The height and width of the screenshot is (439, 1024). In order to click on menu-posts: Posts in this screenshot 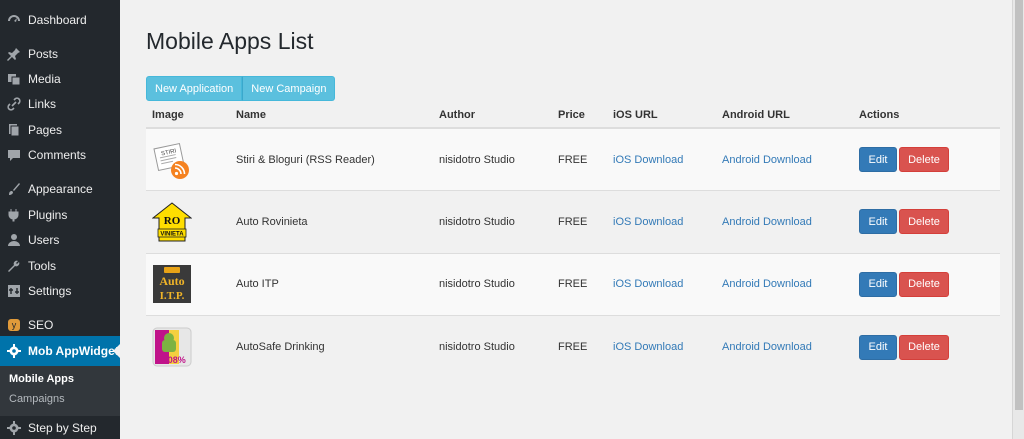, I will do `click(60, 54)`.